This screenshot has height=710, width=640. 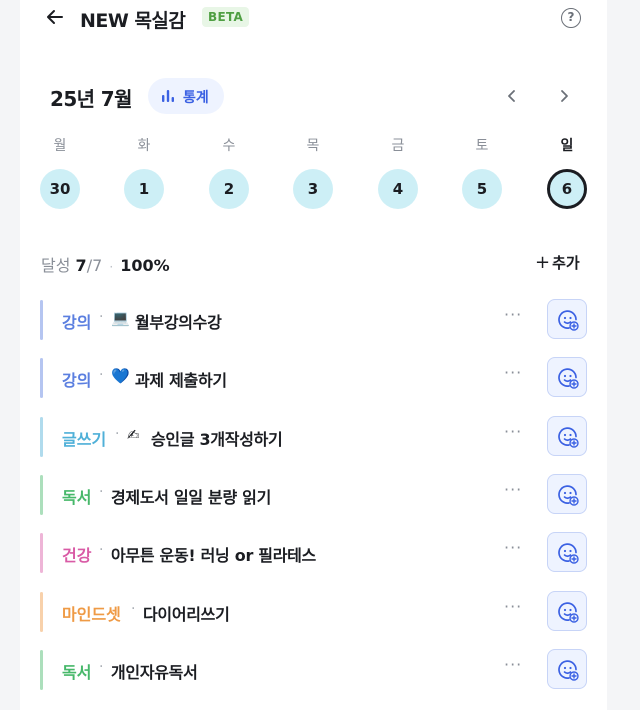 I want to click on month-label: 25년 7월, so click(x=91, y=99).